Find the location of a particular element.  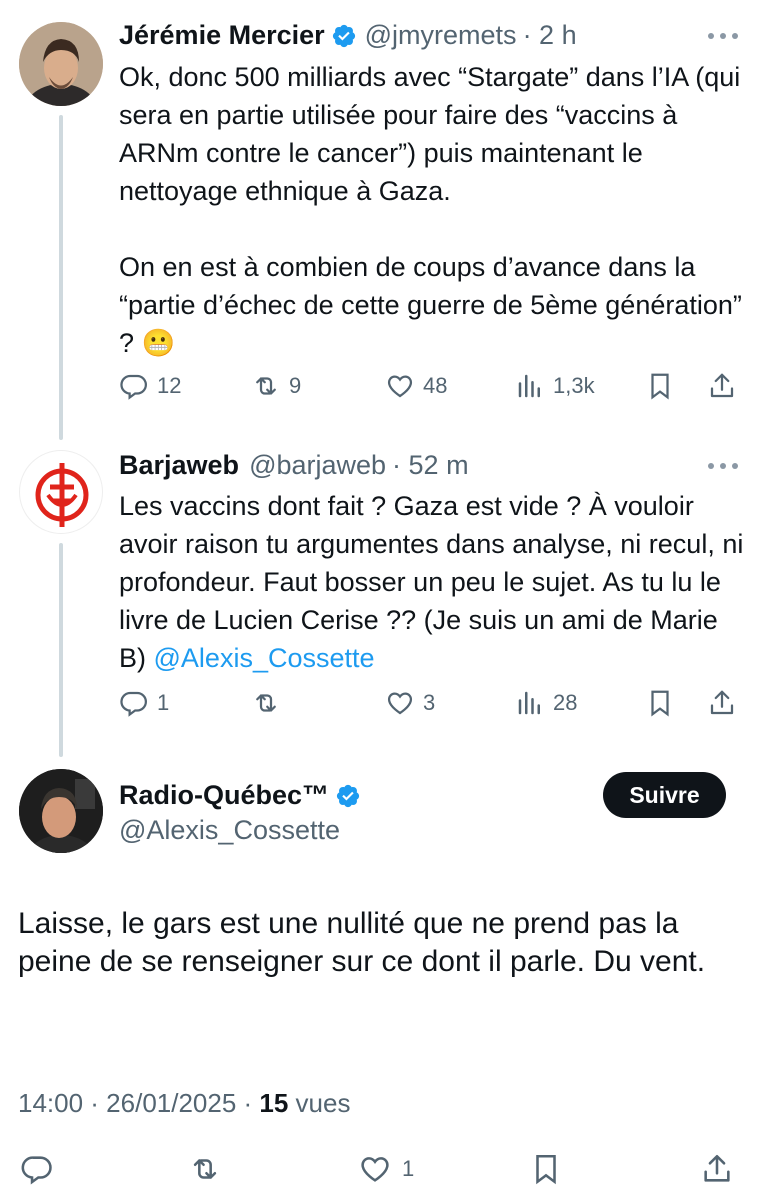

timestamp: 14:00 · 26/01/2025 · is located at coordinates (138, 1103).